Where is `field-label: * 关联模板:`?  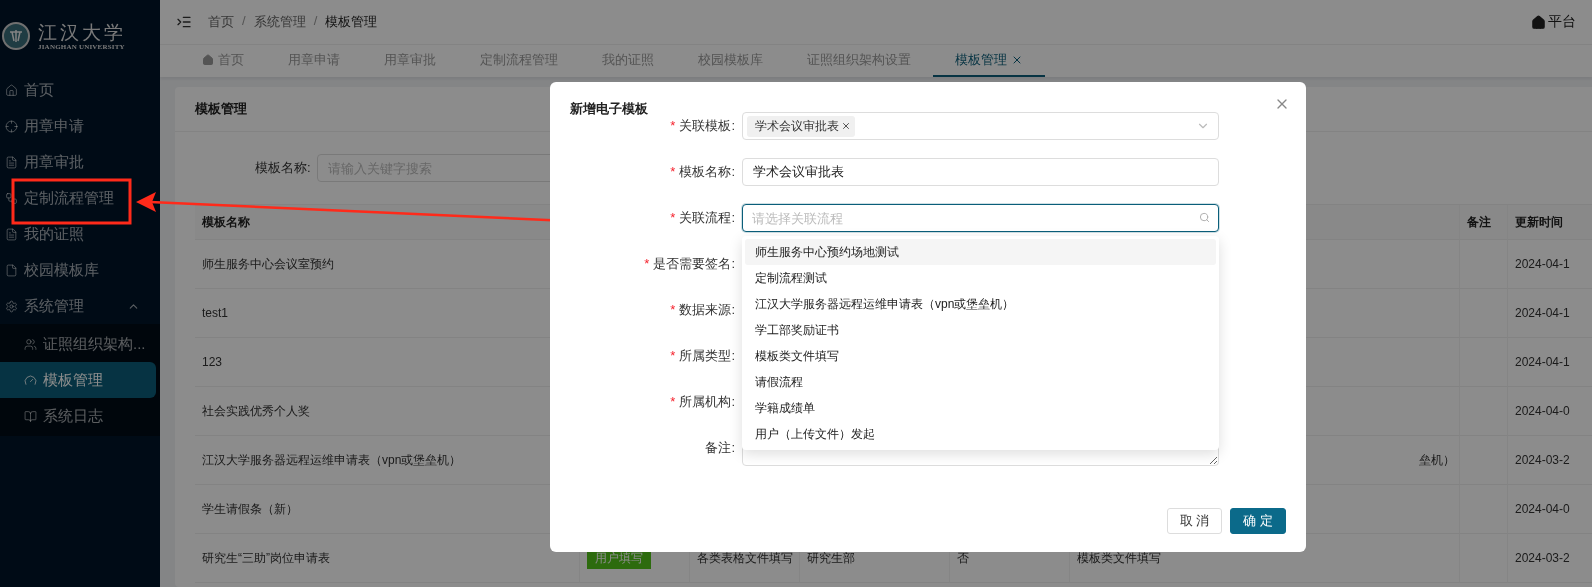 field-label: * 关联模板: is located at coordinates (702, 126).